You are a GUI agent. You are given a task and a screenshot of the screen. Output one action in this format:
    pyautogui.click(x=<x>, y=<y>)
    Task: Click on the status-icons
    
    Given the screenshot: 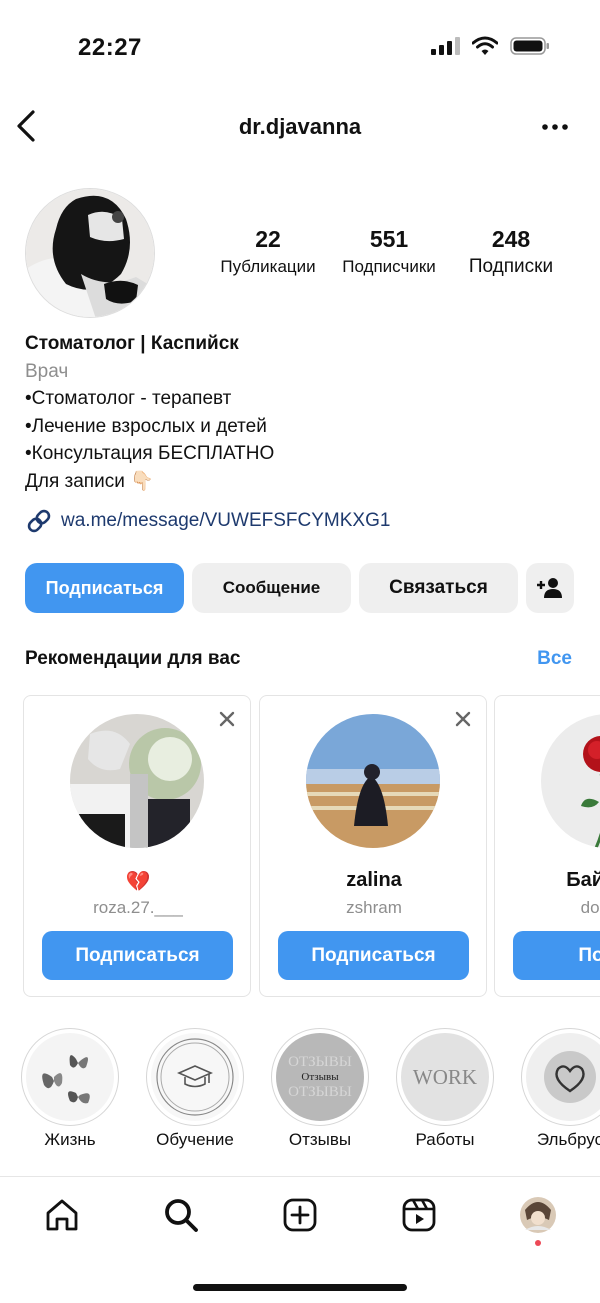 What is the action you would take?
    pyautogui.click(x=490, y=46)
    